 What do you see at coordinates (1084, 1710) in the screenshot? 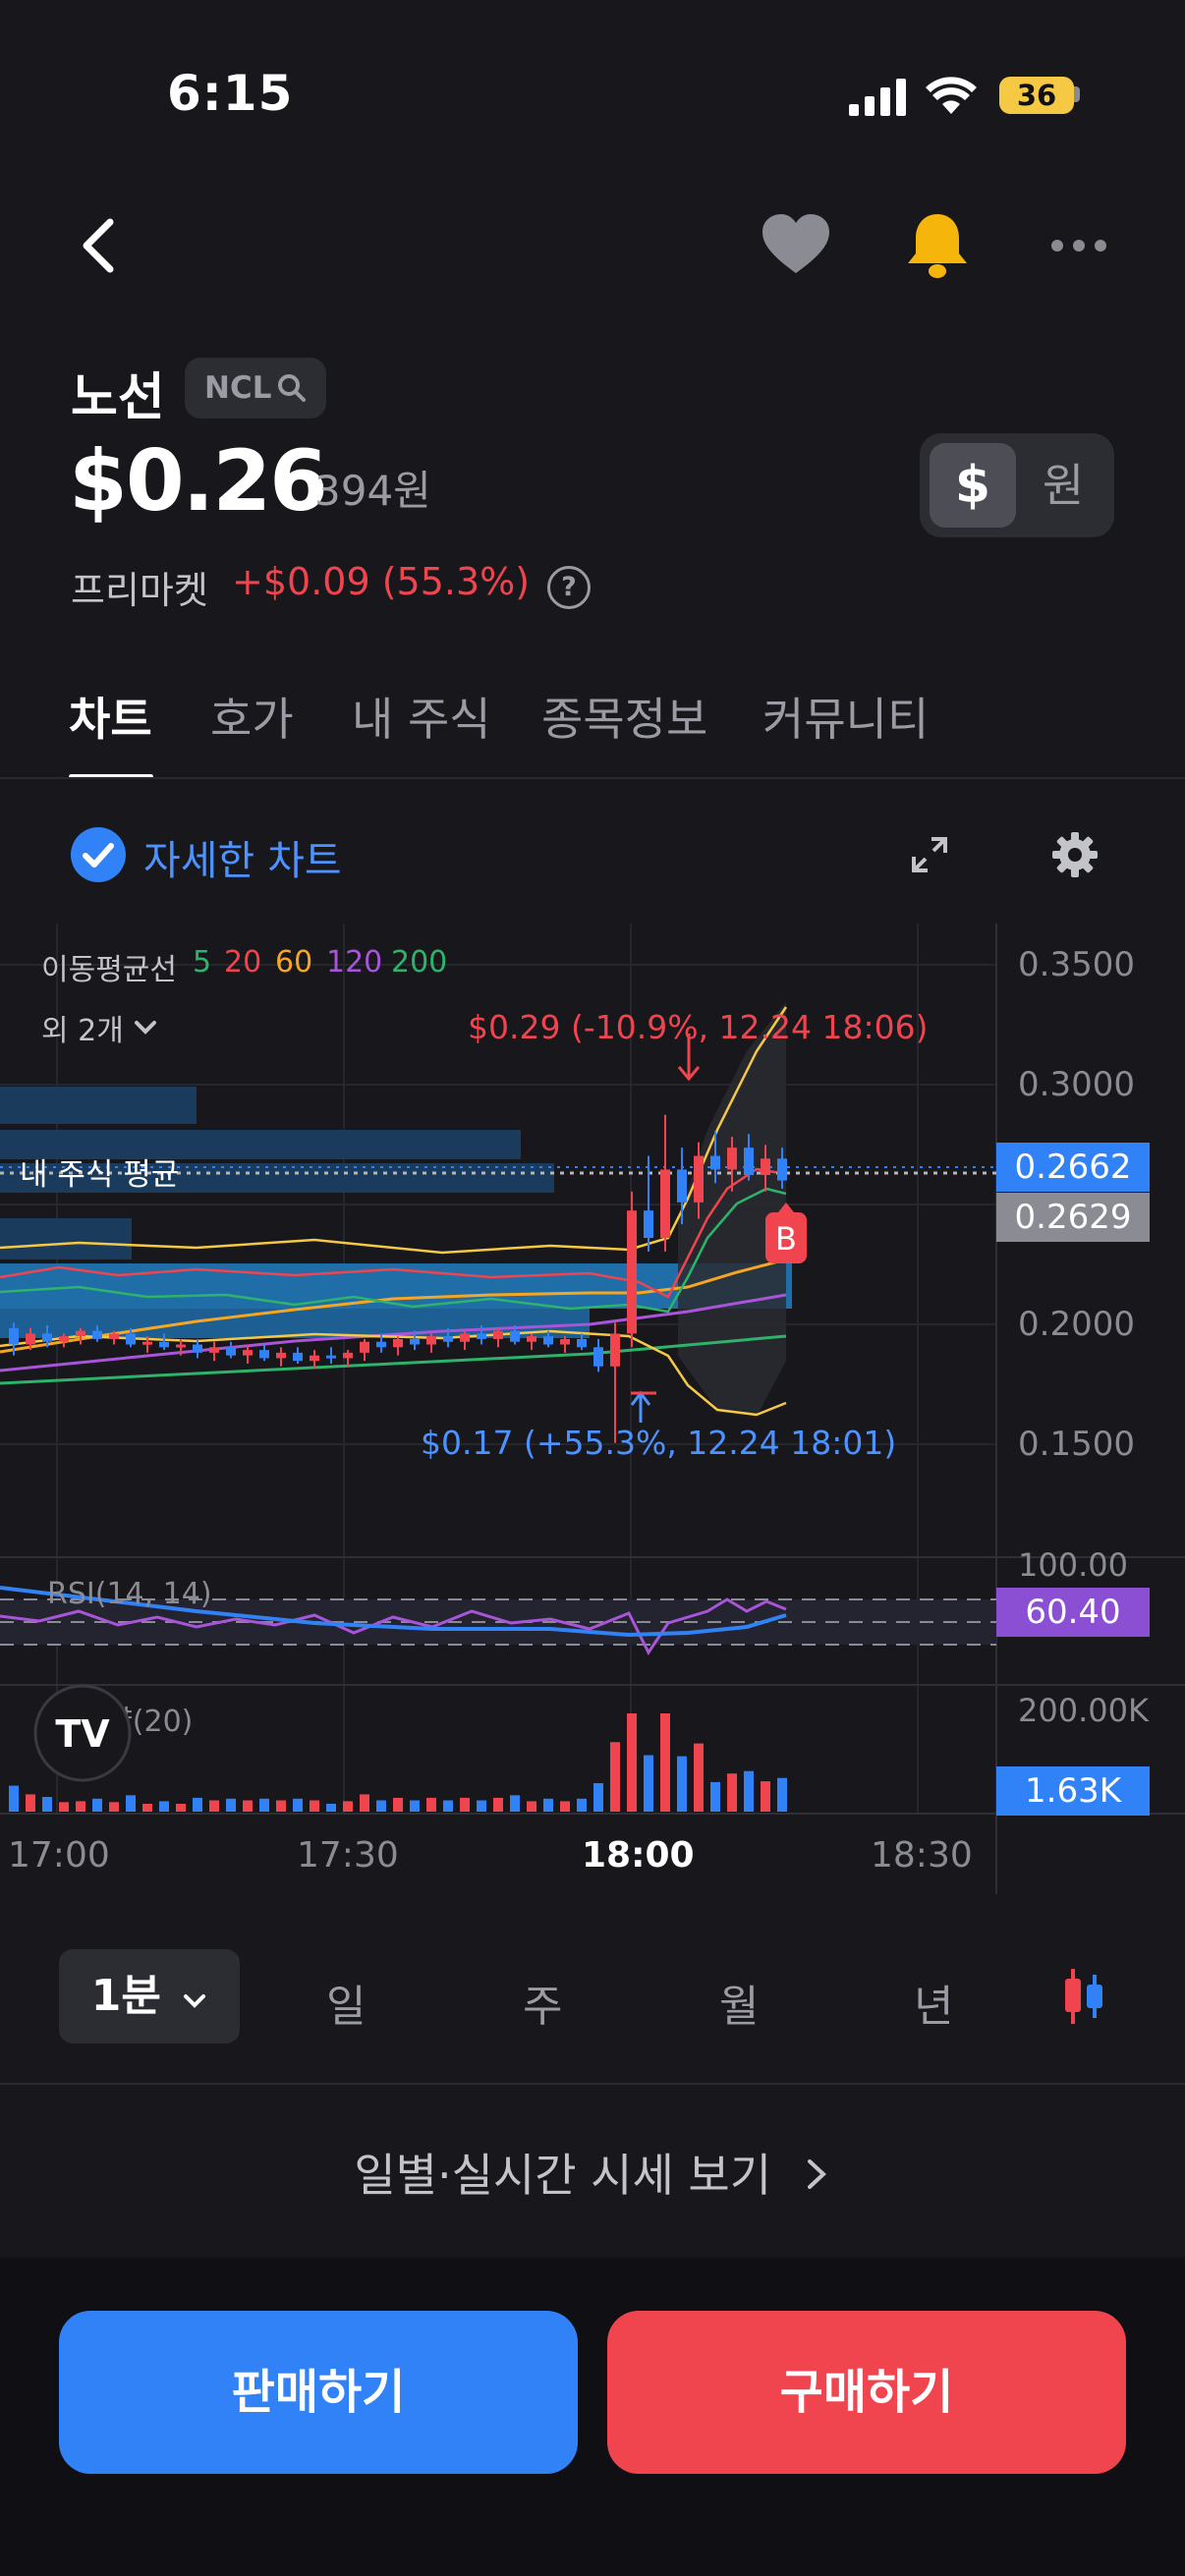
I see `volume-max-tick: 200.00K` at bounding box center [1084, 1710].